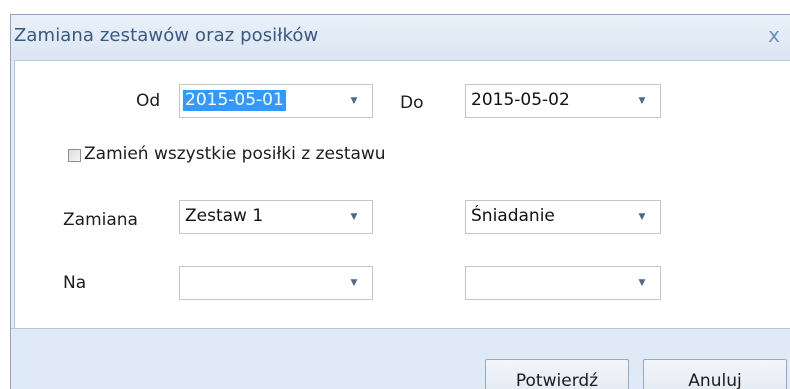 The image size is (790, 389). Describe the element at coordinates (234, 100) in the screenshot. I see `od-date-value: 2015-05-01` at that location.